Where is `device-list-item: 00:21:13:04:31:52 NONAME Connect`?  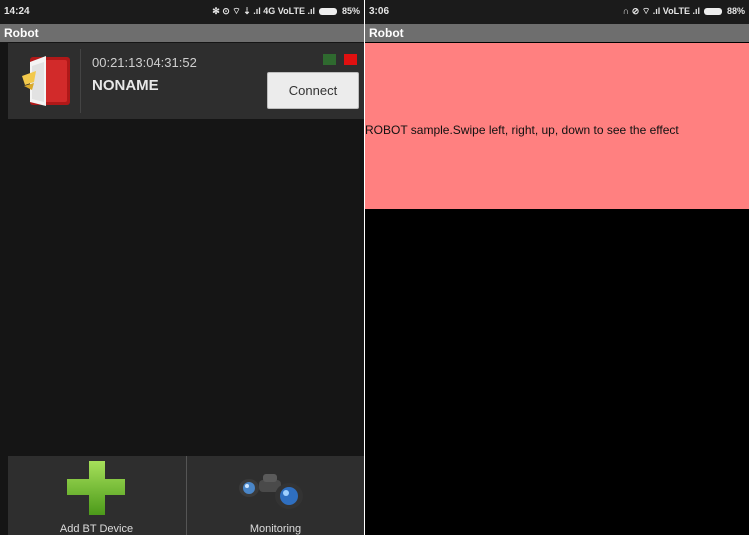
device-list-item: 00:21:13:04:31:52 NONAME Connect is located at coordinates (186, 81).